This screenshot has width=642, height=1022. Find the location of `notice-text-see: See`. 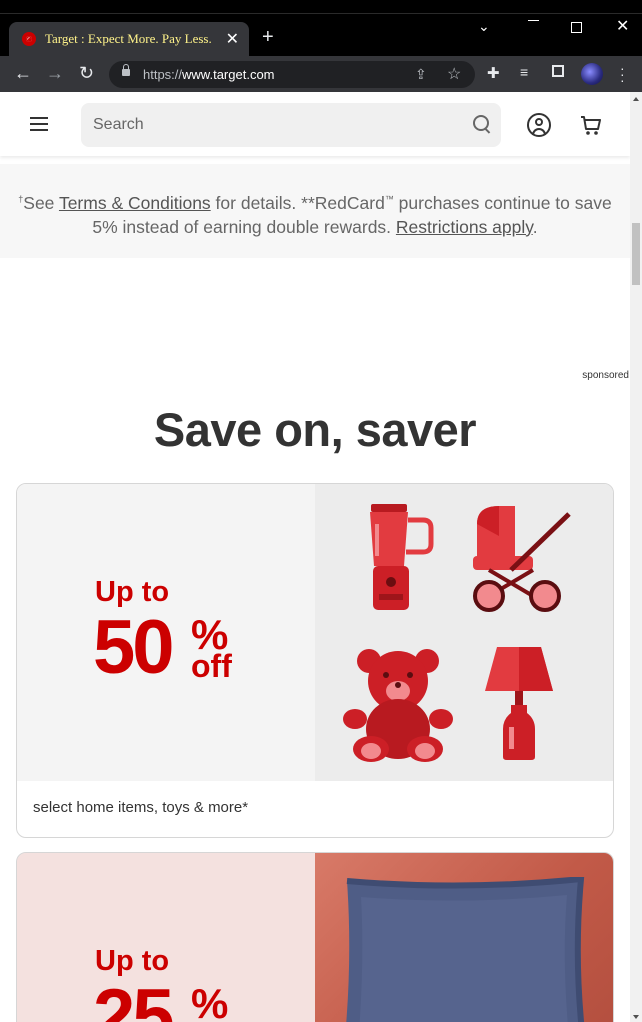

notice-text-see: See is located at coordinates (41, 202).